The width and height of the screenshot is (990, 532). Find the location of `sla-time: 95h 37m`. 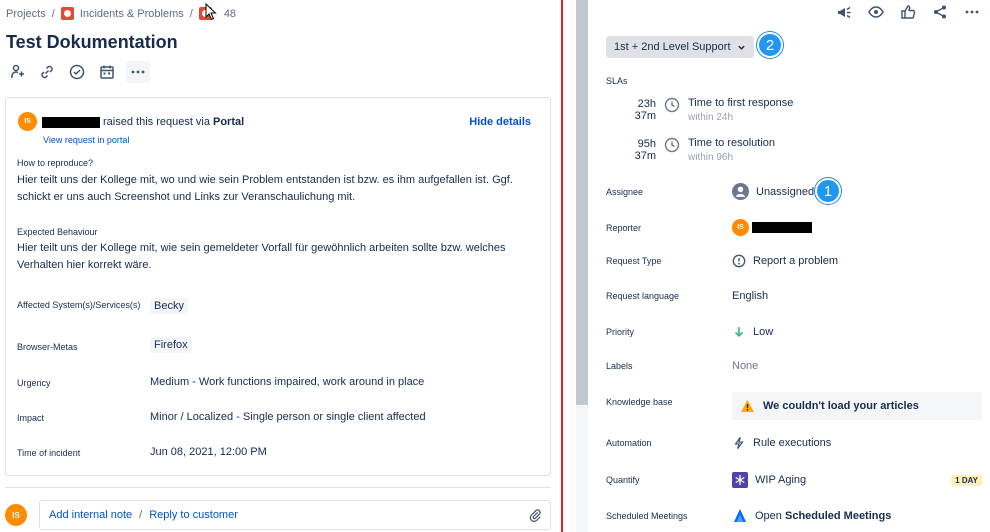

sla-time: 95h 37m is located at coordinates (645, 150).